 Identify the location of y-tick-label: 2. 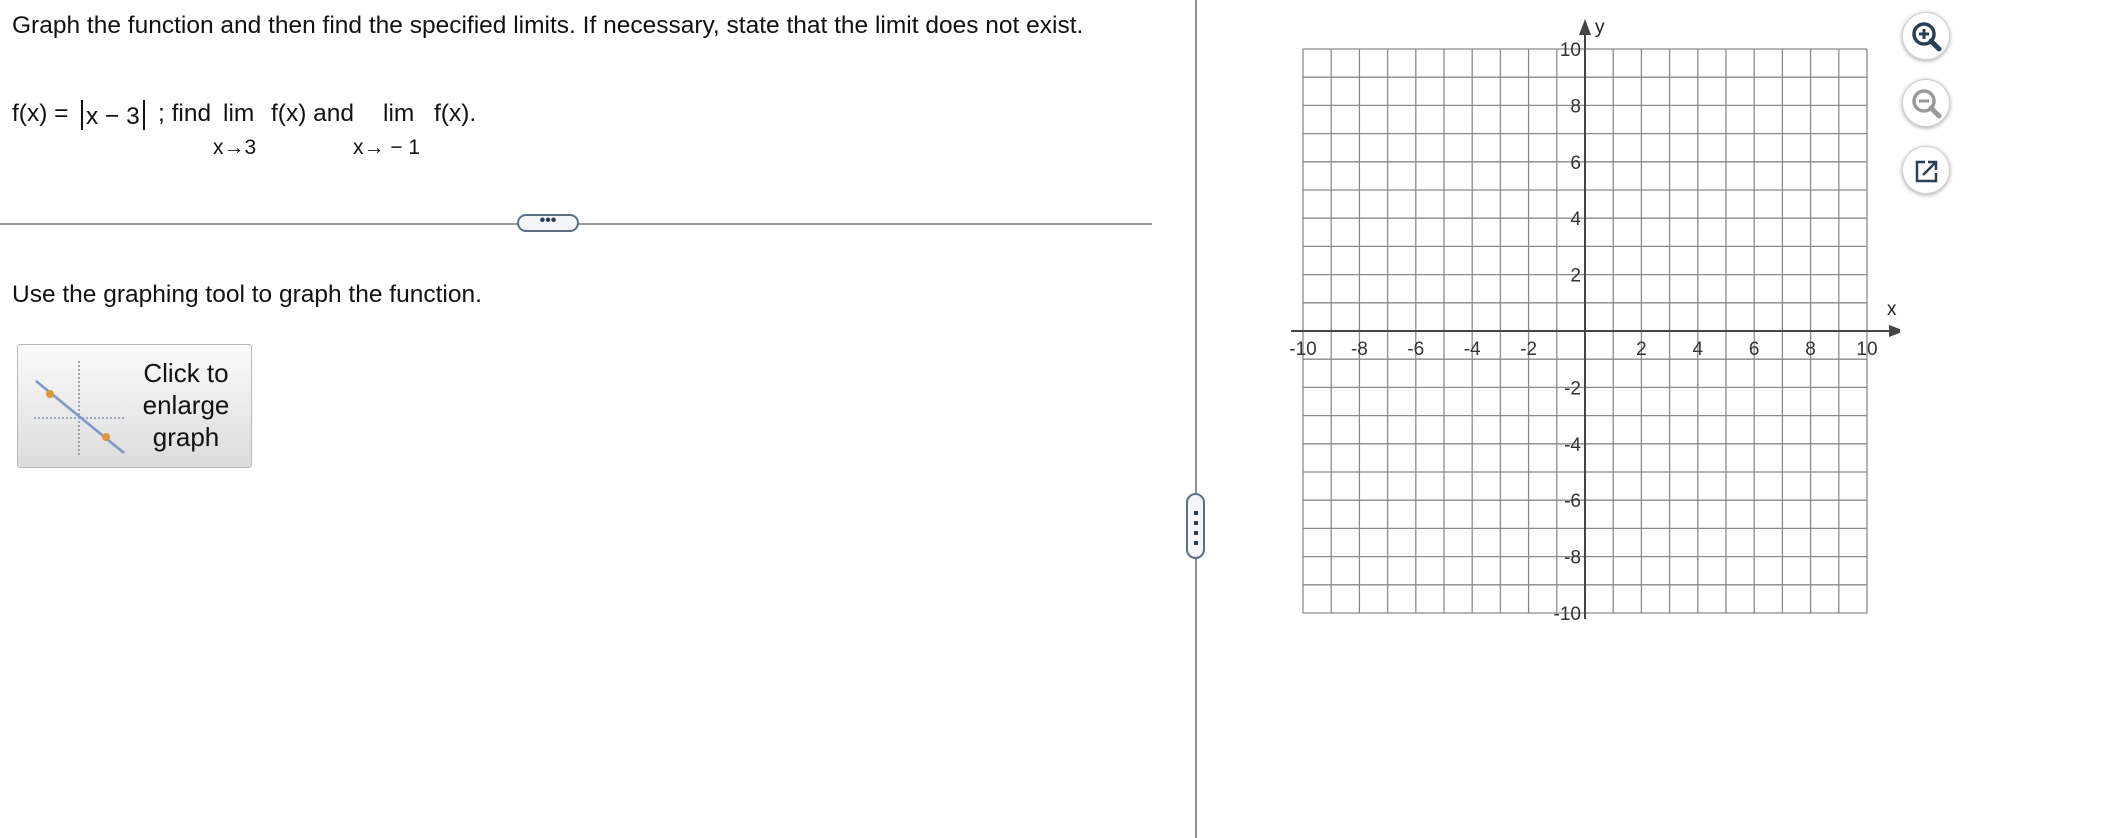
(1575, 276).